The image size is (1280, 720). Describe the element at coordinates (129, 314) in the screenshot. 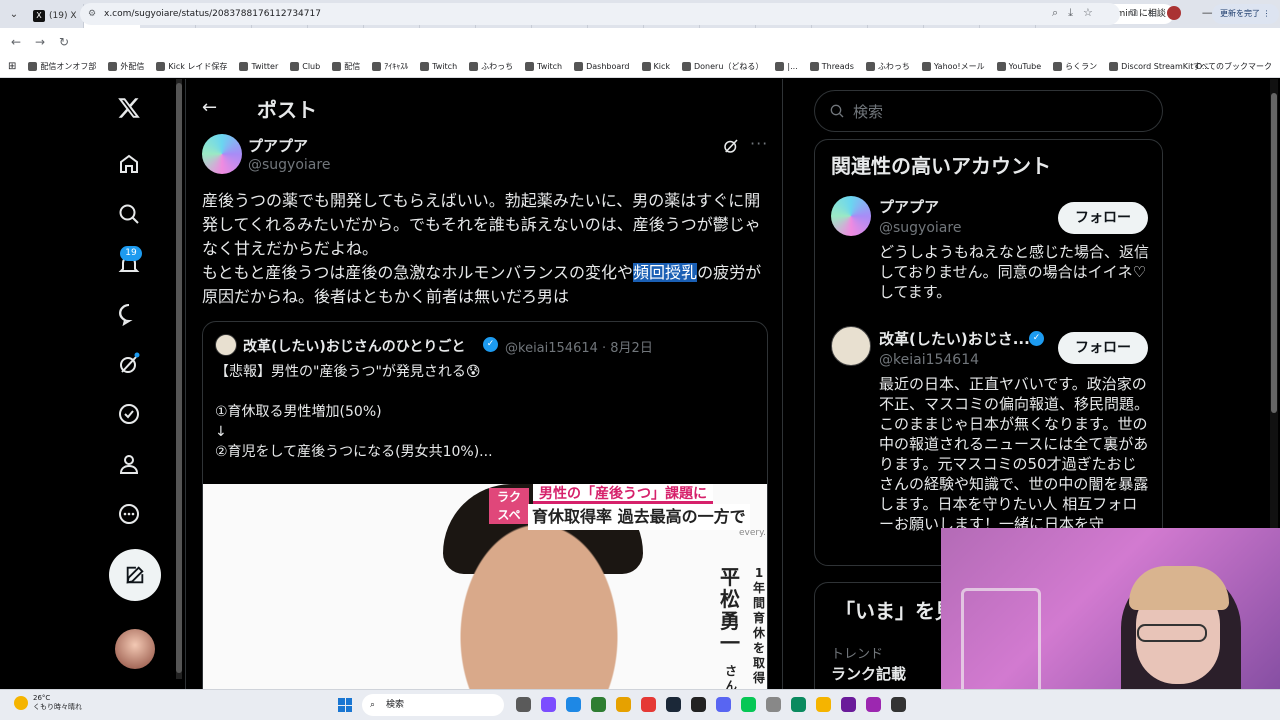

I see `messages-icon` at that location.